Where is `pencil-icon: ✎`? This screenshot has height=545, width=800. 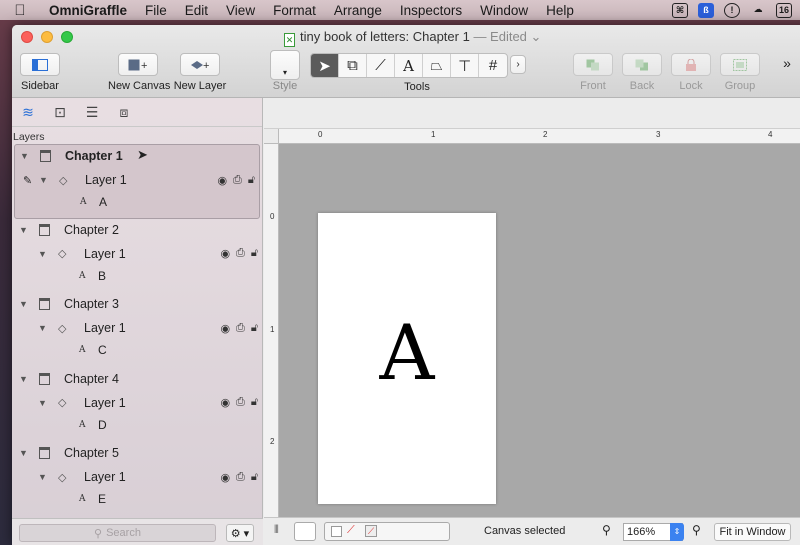
pencil-icon: ✎ is located at coordinates (28, 180).